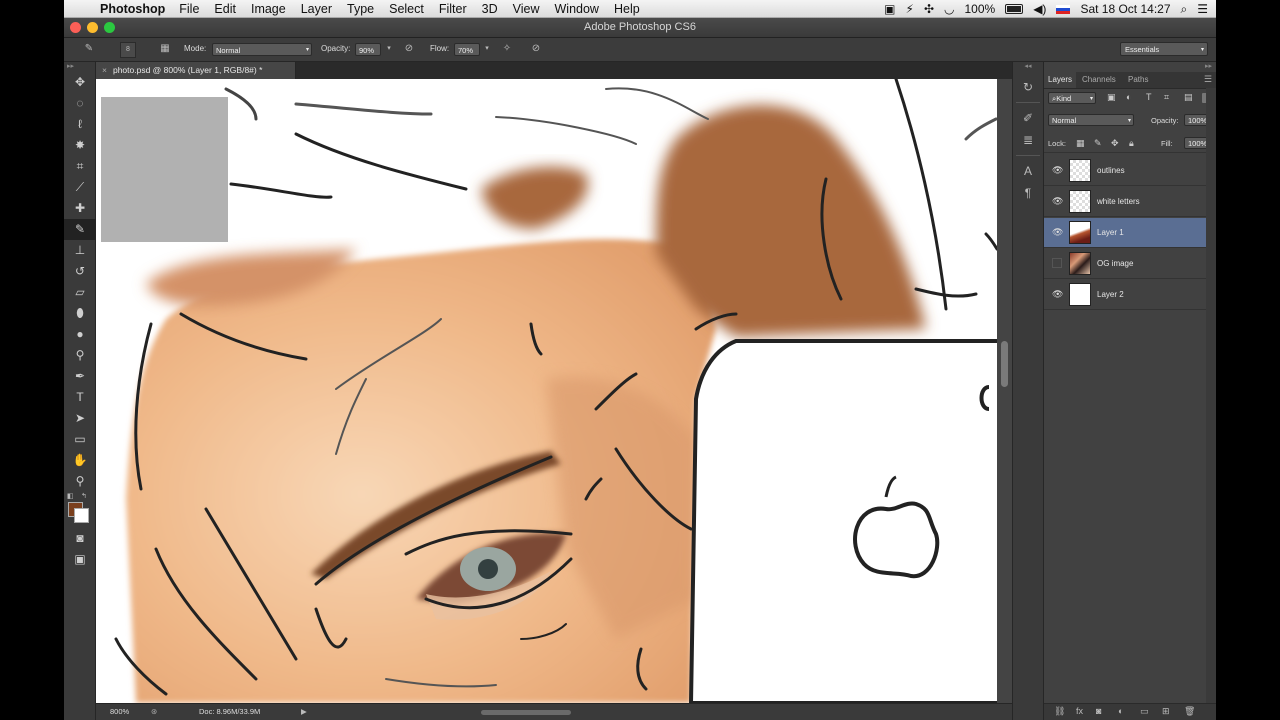  Describe the element at coordinates (1098, 711) in the screenshot. I see `add-mask-icon: ◙` at that location.